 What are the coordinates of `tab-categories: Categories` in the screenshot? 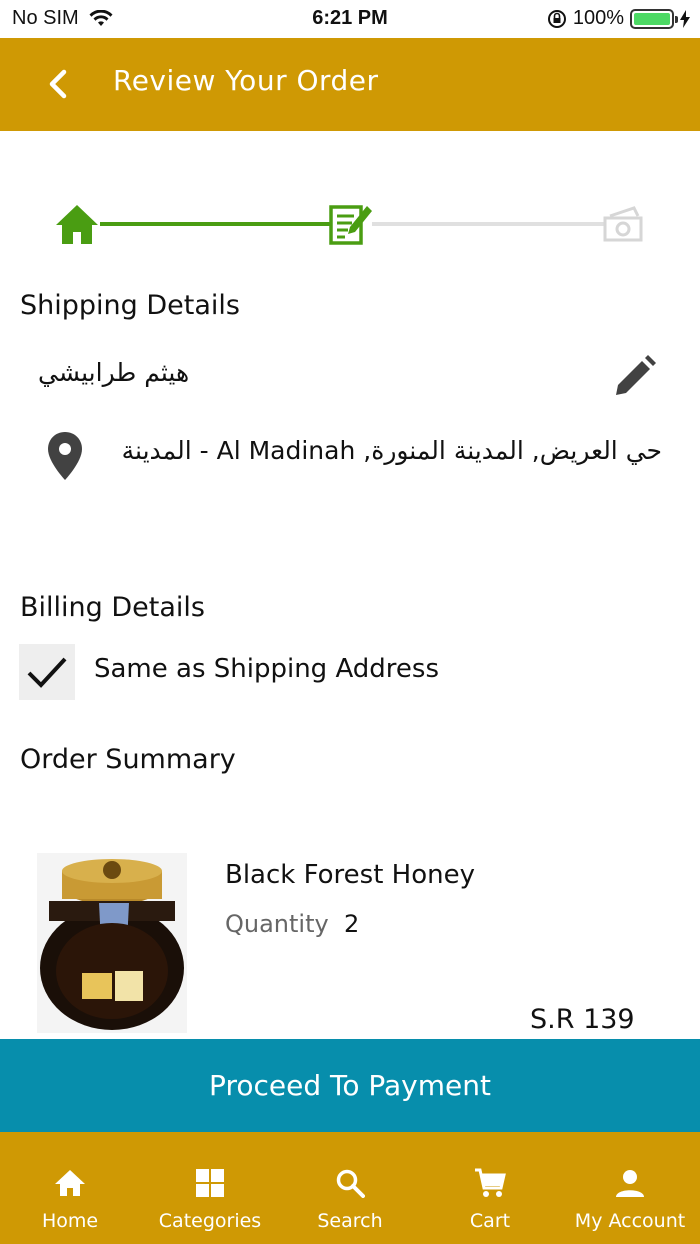 It's located at (210, 1188).